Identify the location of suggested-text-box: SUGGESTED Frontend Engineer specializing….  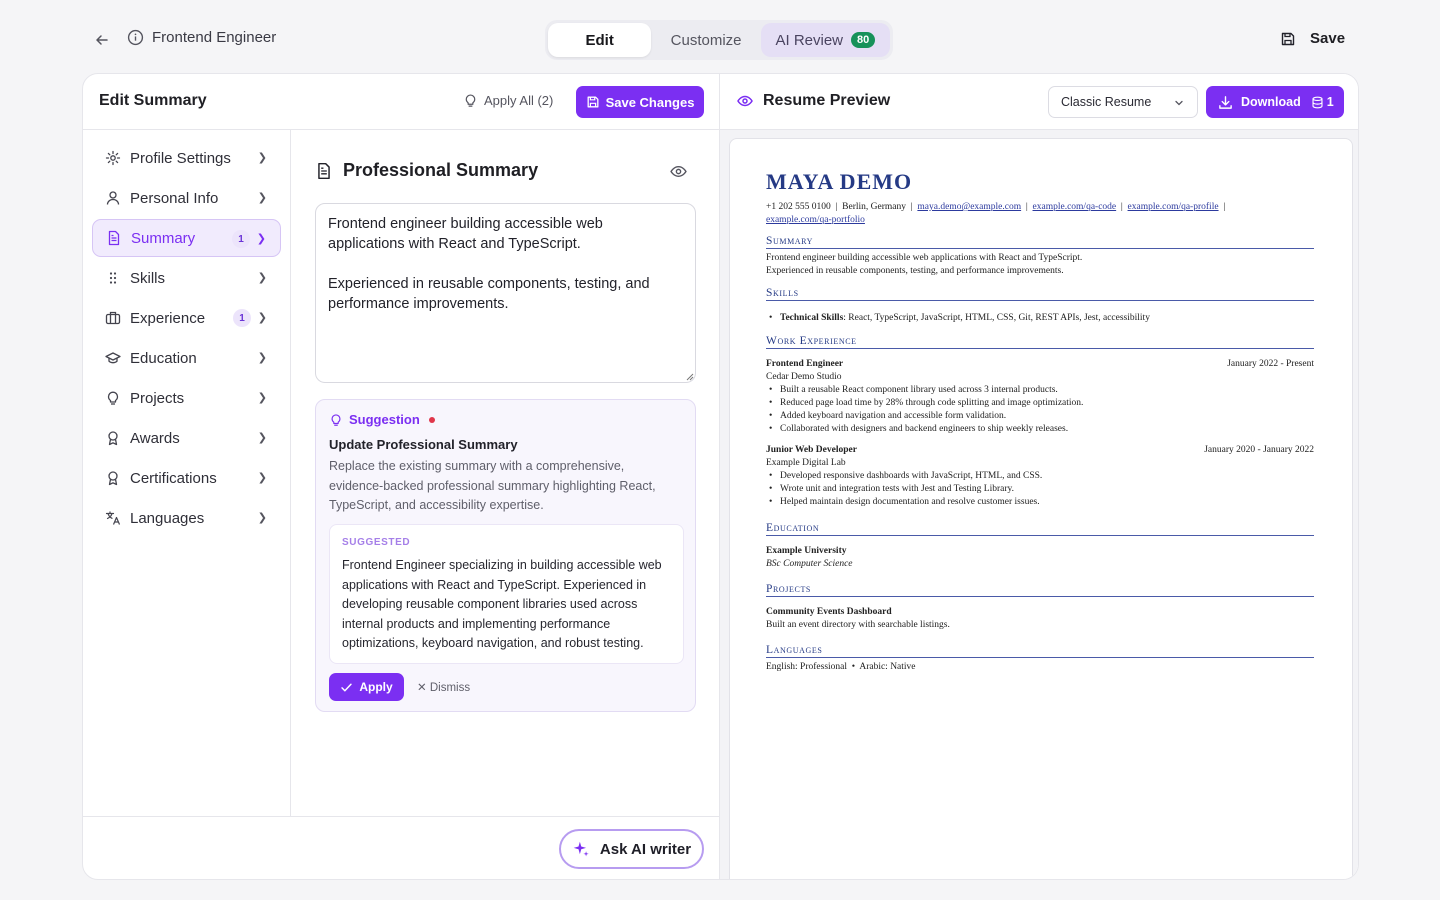
(506, 594).